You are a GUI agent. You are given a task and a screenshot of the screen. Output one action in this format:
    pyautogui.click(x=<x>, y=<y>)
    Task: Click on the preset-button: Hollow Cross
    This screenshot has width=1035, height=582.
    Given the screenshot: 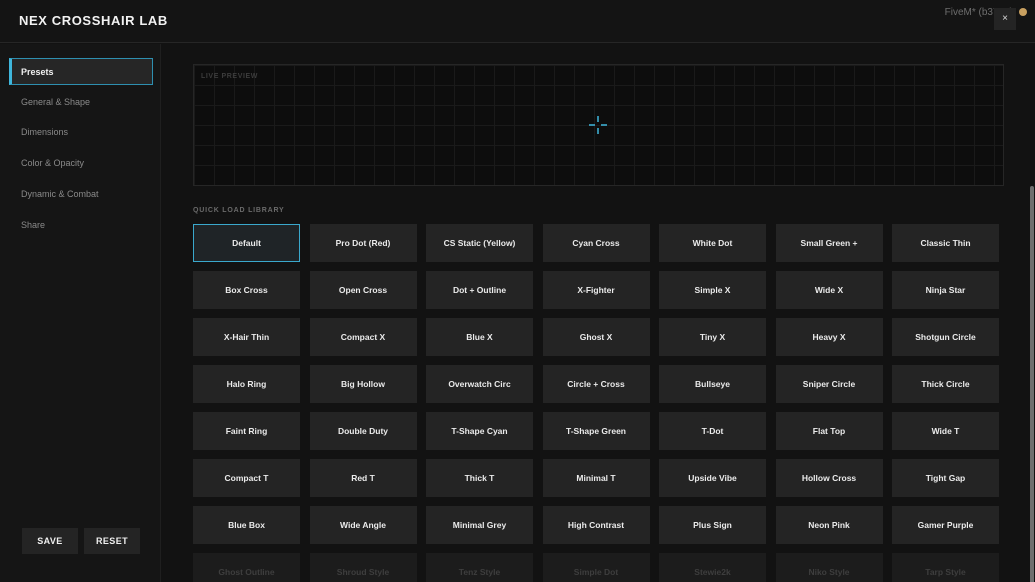 What is the action you would take?
    pyautogui.click(x=829, y=478)
    